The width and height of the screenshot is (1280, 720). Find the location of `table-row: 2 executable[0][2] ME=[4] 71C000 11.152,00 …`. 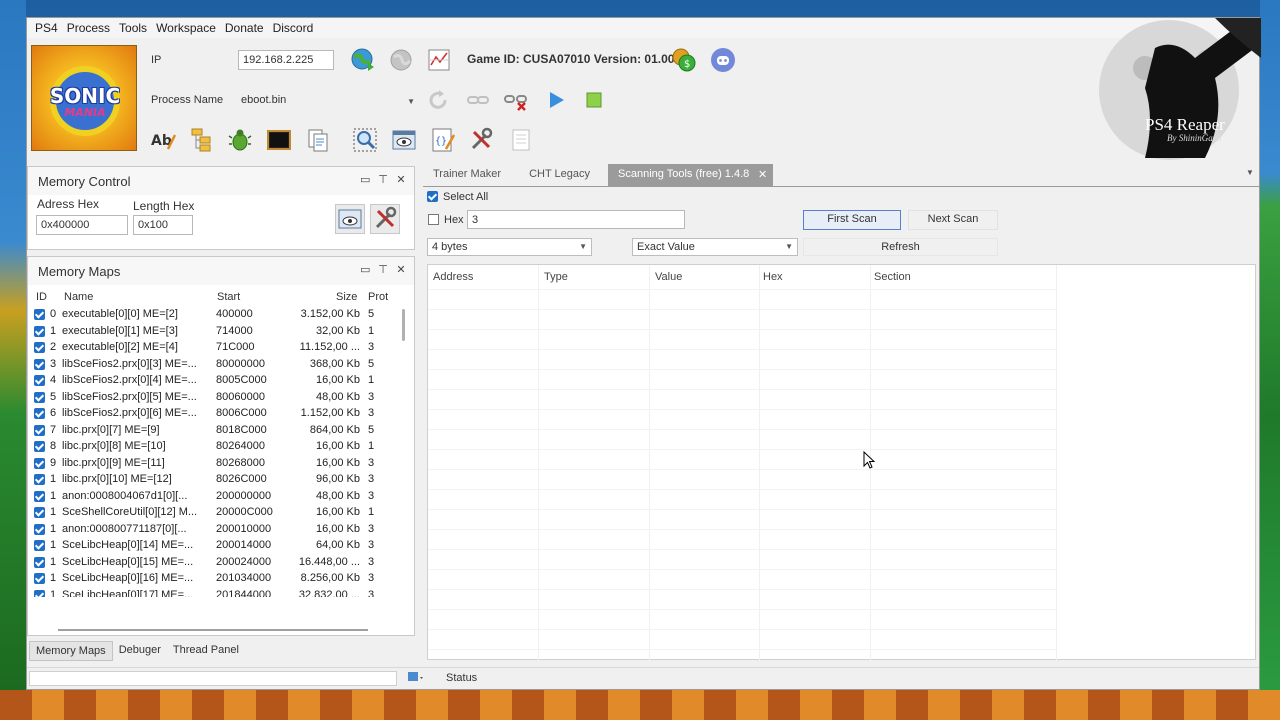

table-row: 2 executable[0][2] ME=[4] 71C000 11.152,00 … is located at coordinates (219, 348).